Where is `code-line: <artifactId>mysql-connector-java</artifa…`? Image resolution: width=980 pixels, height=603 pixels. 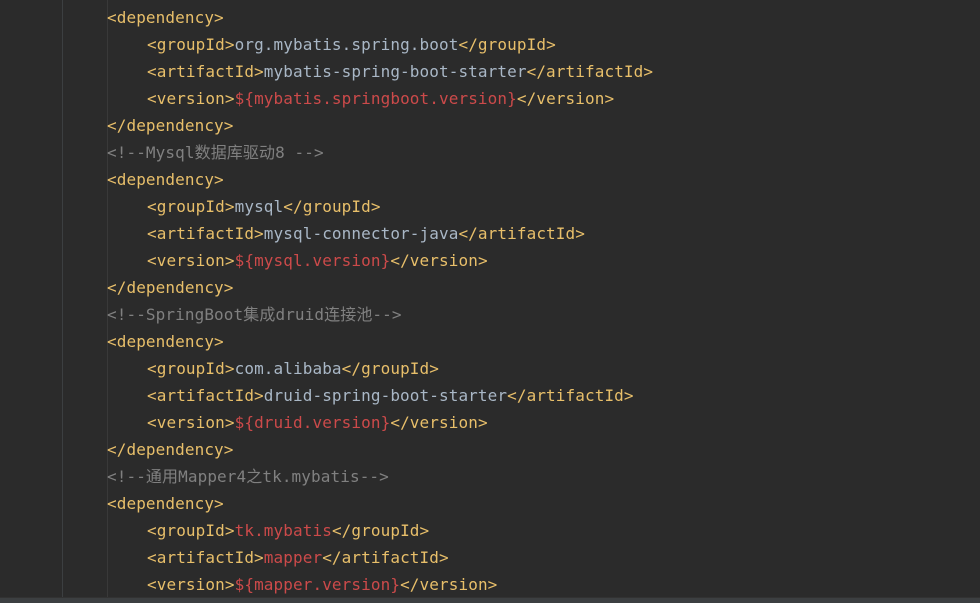
code-line: <artifactId>mysql-connector-java</artifa… is located at coordinates (490, 233).